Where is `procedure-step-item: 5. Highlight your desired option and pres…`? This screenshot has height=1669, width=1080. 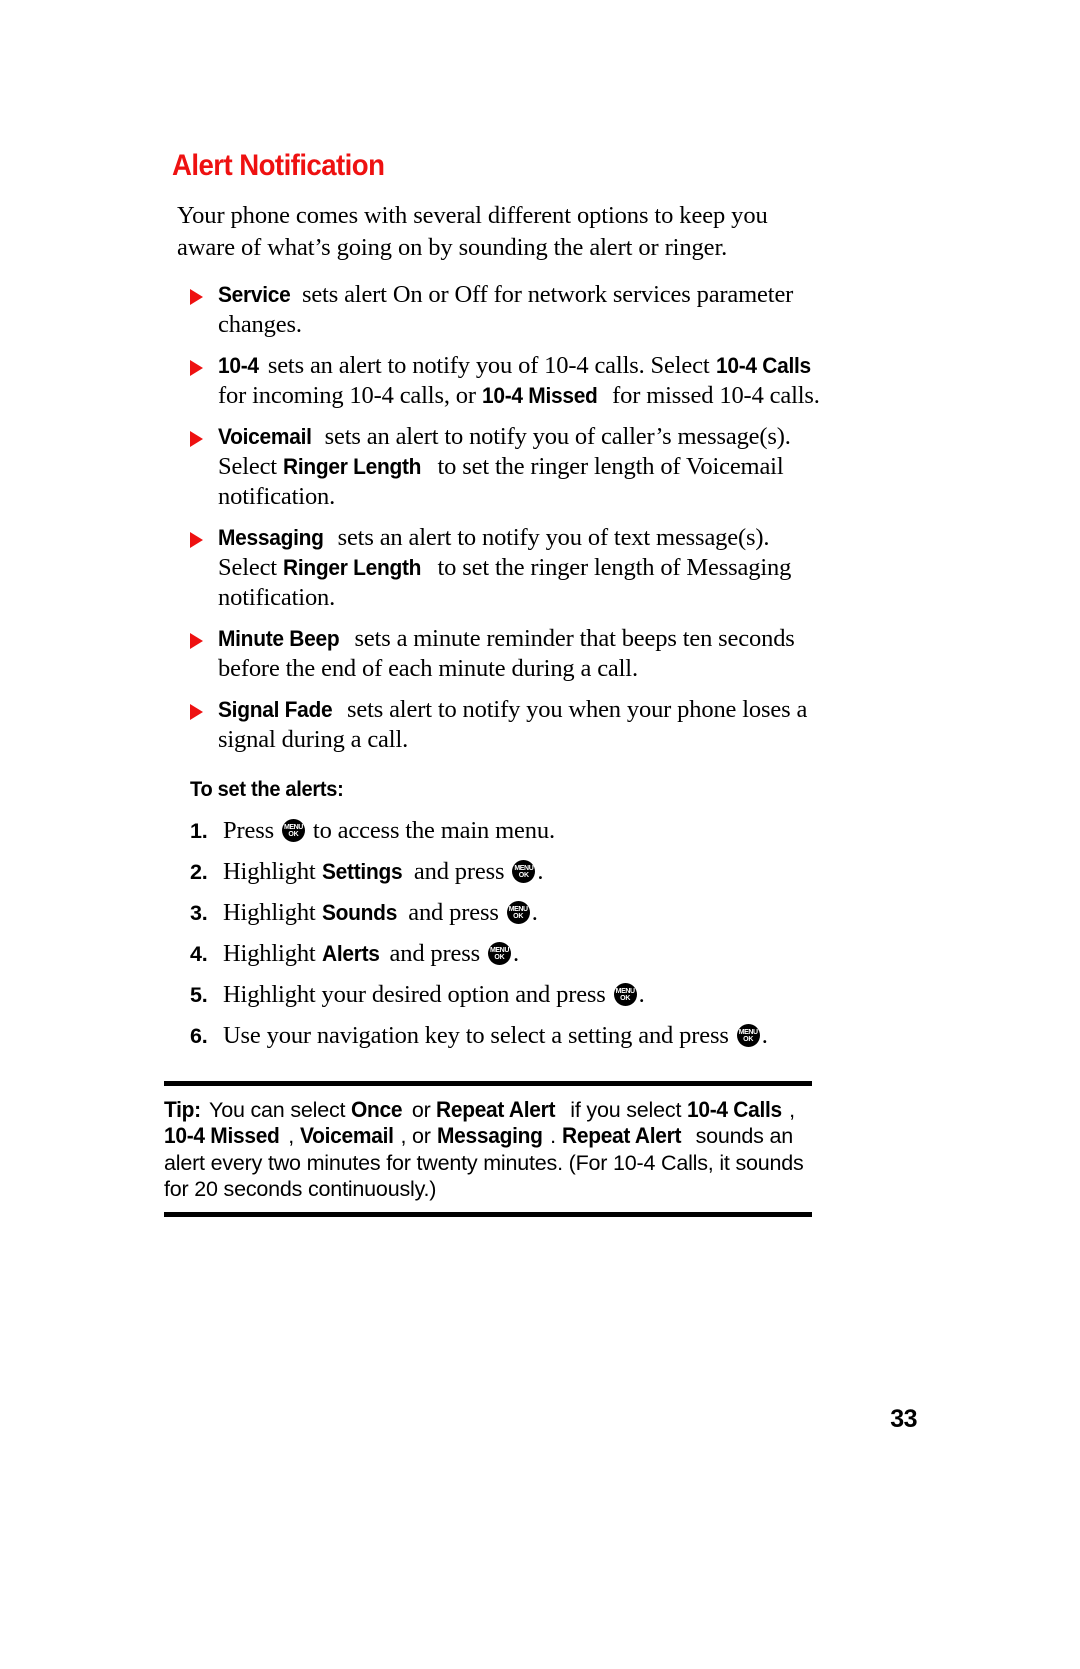
procedure-step-item: 5. Highlight your desired option and pres… is located at coordinates (506, 995).